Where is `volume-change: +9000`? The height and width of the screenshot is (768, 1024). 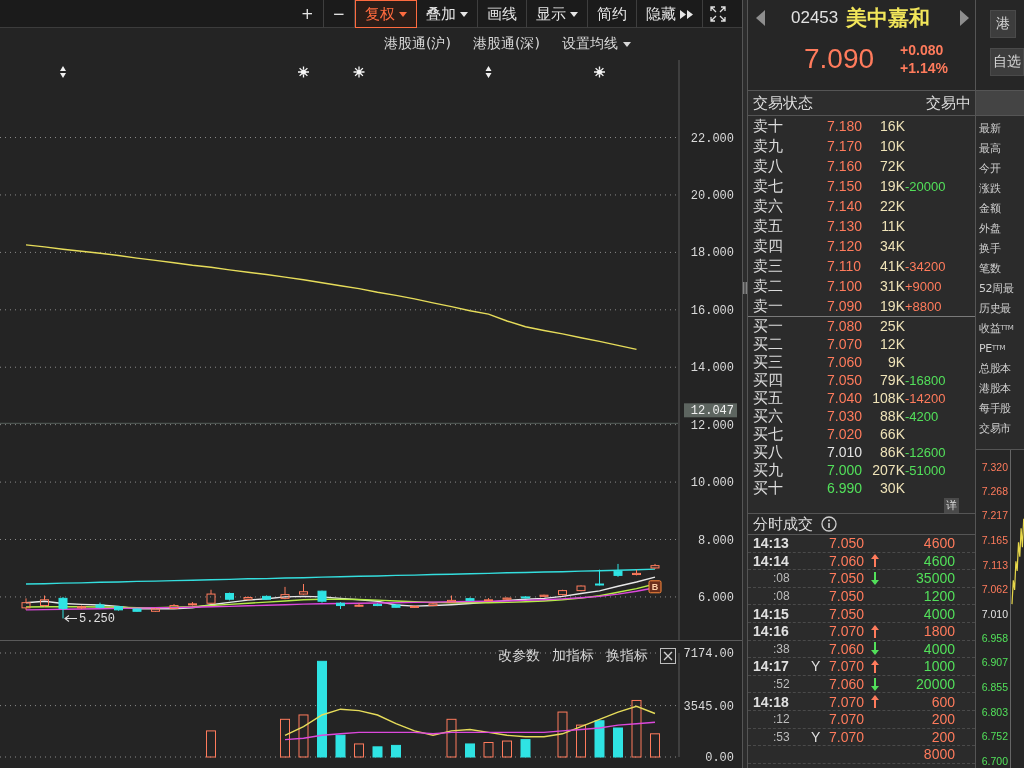
volume-change: +9000 is located at coordinates (923, 286).